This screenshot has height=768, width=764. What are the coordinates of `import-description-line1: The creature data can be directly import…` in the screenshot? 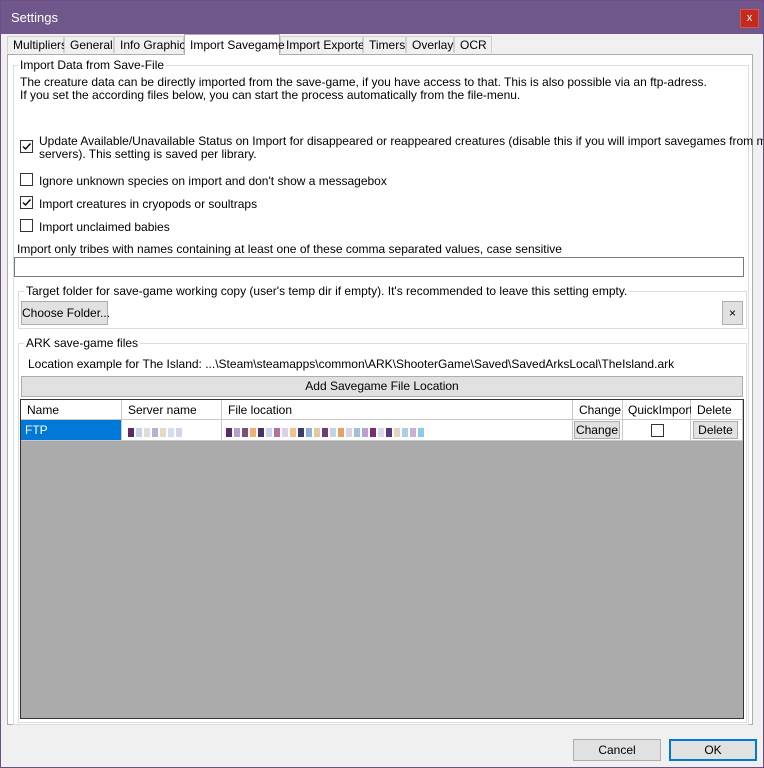 It's located at (363, 82).